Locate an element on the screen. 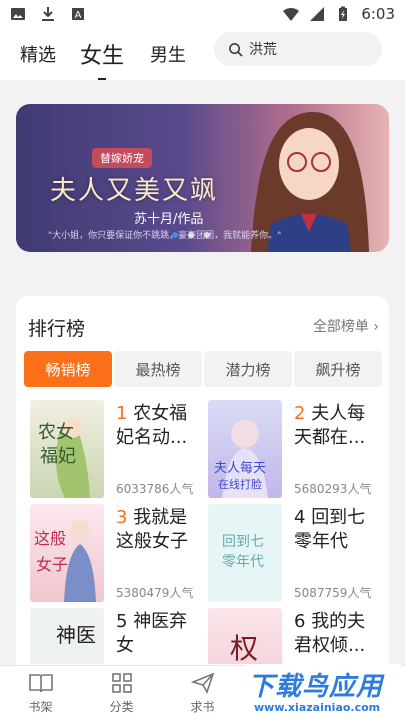 This screenshot has height=720, width=405. ranking-tabs: 畅销榜 最热榜 潜力榜 飙升榜 is located at coordinates (203, 369).